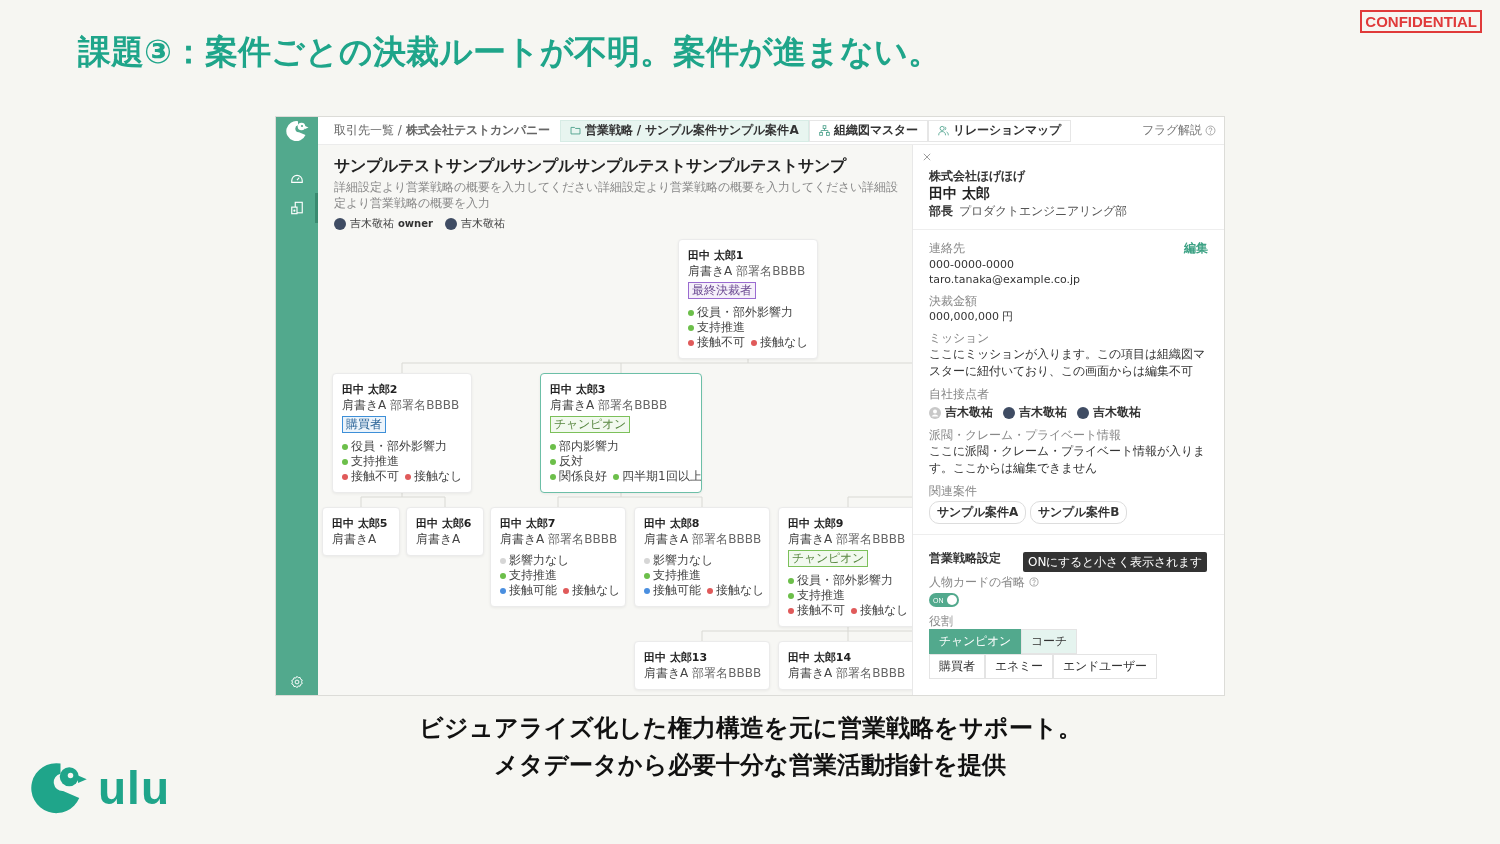 The width and height of the screenshot is (1500, 844). Describe the element at coordinates (1005, 279) in the screenshot. I see `email-address: taro.tanaka@example.co.jp` at that location.